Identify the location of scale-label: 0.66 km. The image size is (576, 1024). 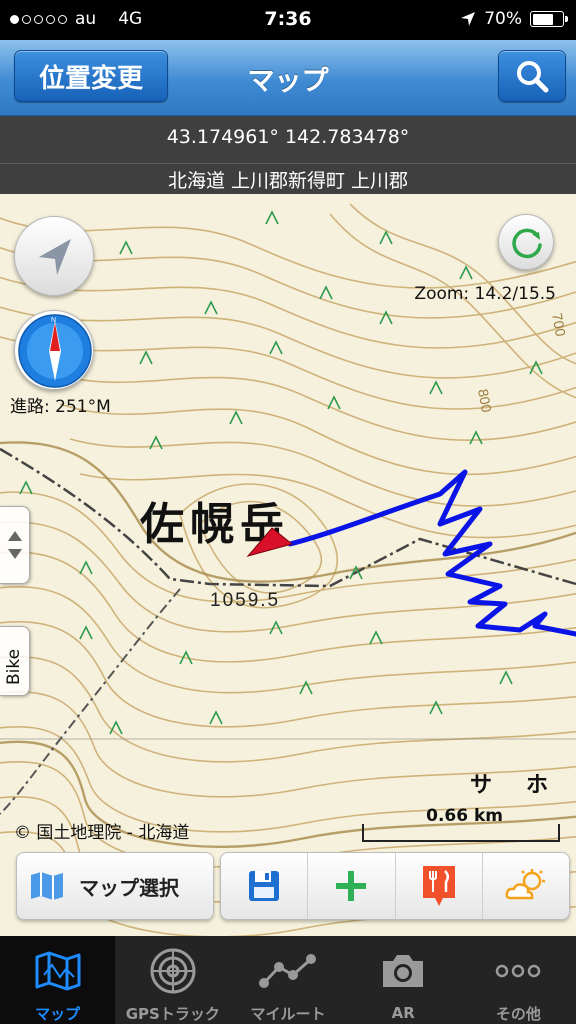
(464, 816).